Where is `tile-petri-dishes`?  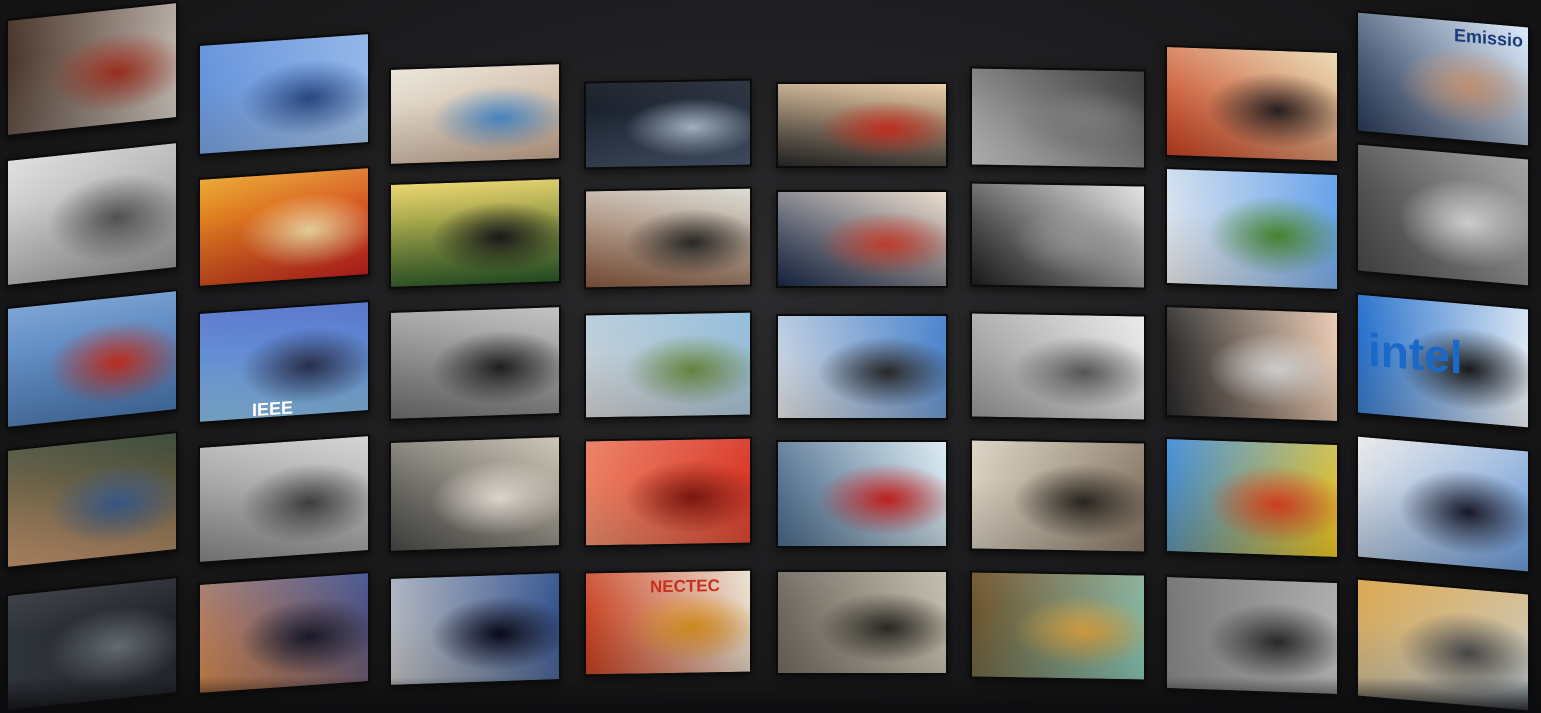 tile-petri-dishes is located at coordinates (668, 492).